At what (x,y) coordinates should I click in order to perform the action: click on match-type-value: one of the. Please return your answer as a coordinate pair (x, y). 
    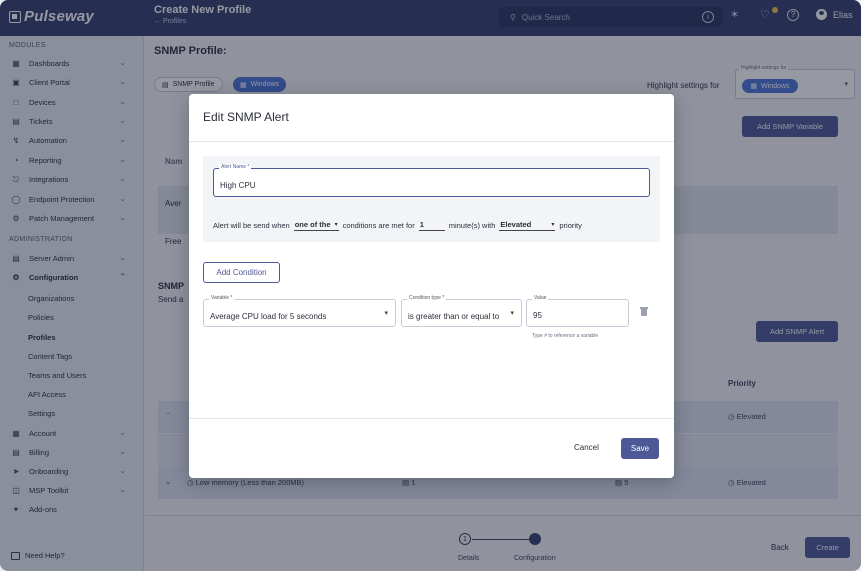
    Looking at the image, I should click on (312, 224).